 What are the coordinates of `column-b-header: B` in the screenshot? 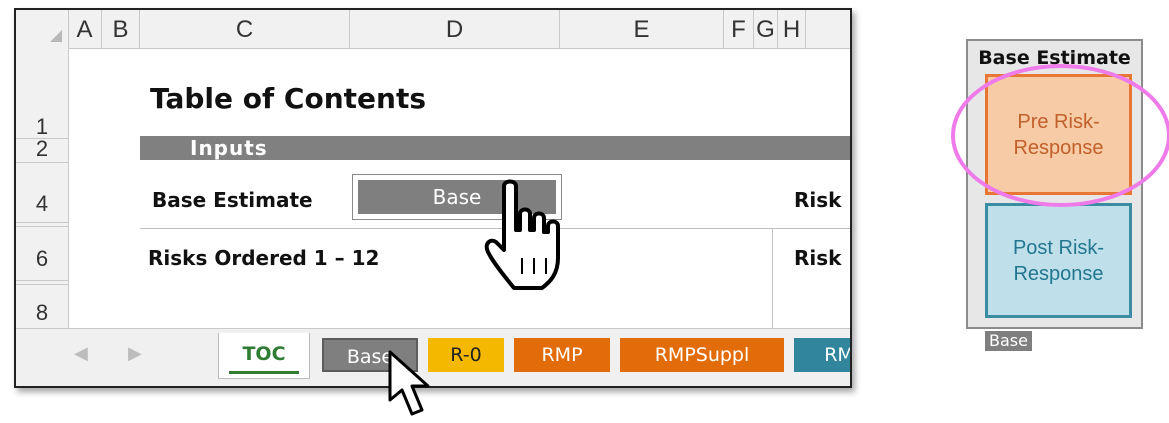 It's located at (121, 29).